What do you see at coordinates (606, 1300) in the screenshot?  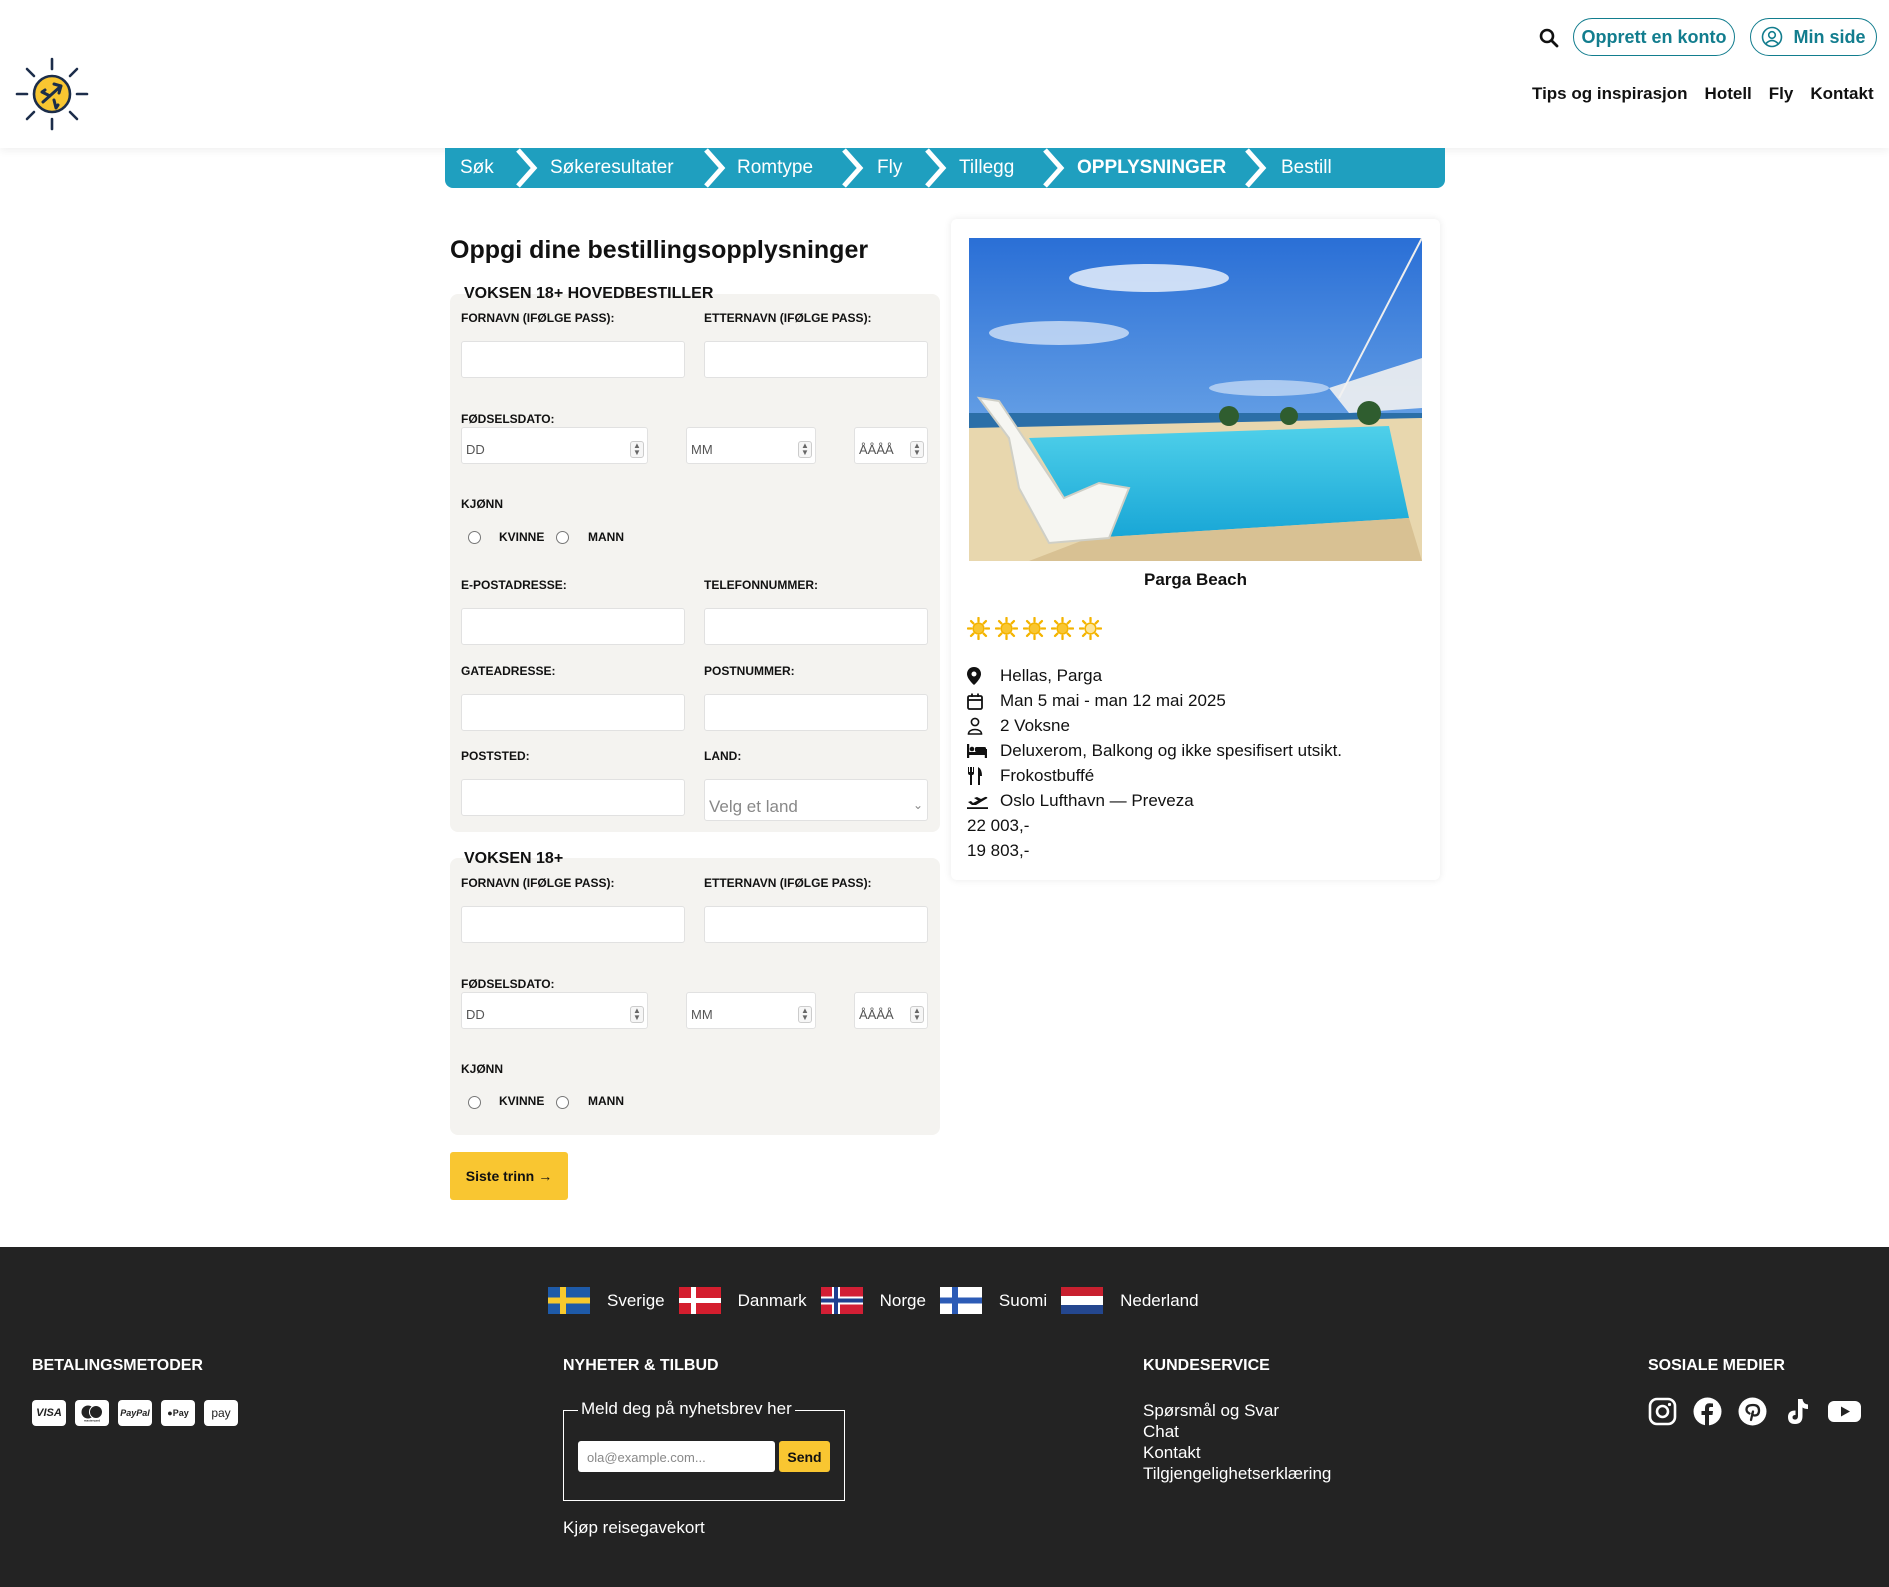 I see `country-sweden: Sverige` at bounding box center [606, 1300].